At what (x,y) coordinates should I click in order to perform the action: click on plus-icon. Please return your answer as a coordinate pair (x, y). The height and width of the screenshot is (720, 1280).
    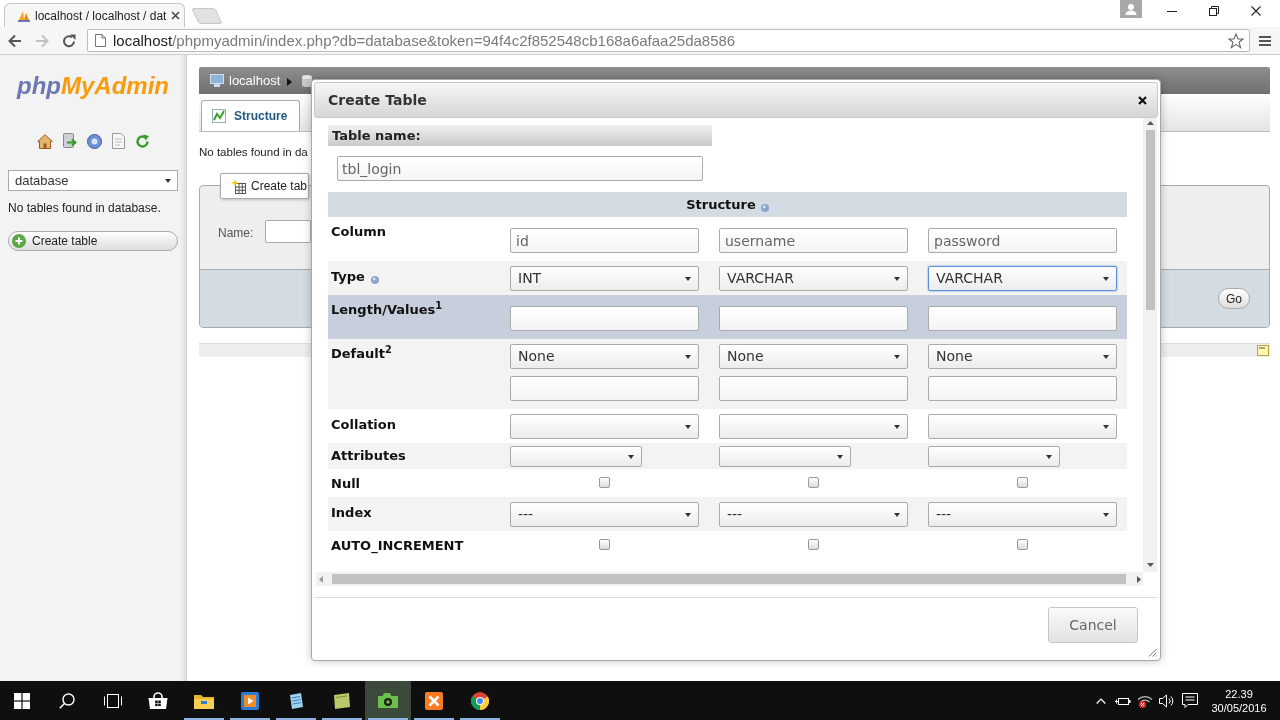
    Looking at the image, I should click on (19, 241).